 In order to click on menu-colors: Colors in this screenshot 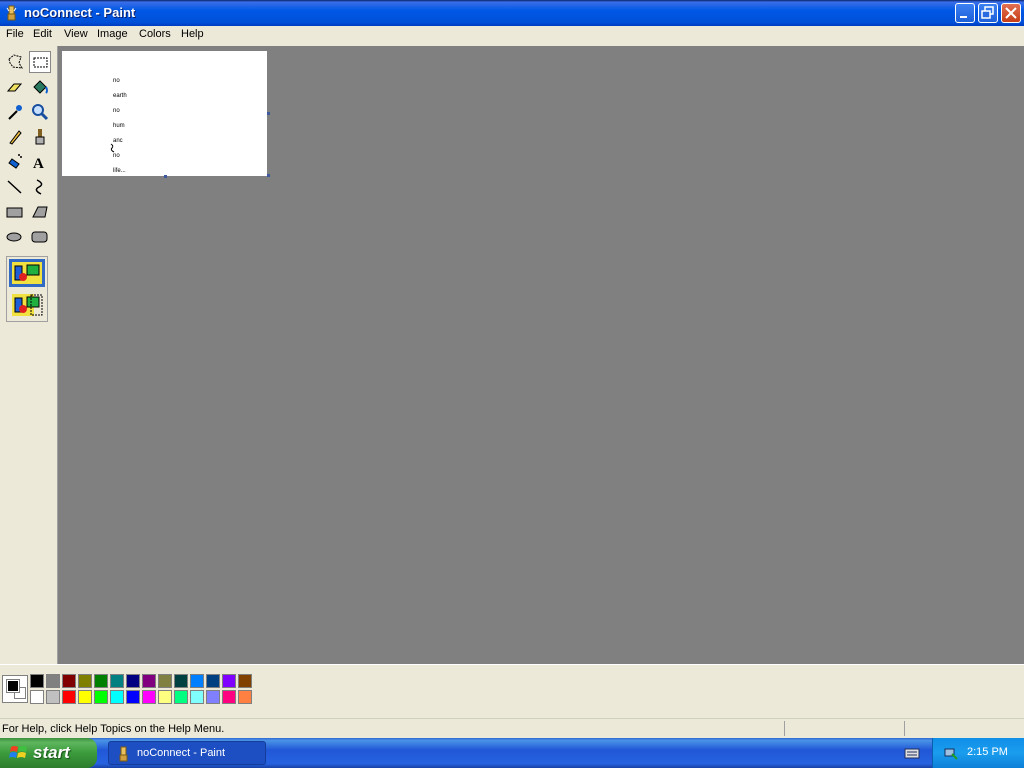, I will do `click(155, 34)`.